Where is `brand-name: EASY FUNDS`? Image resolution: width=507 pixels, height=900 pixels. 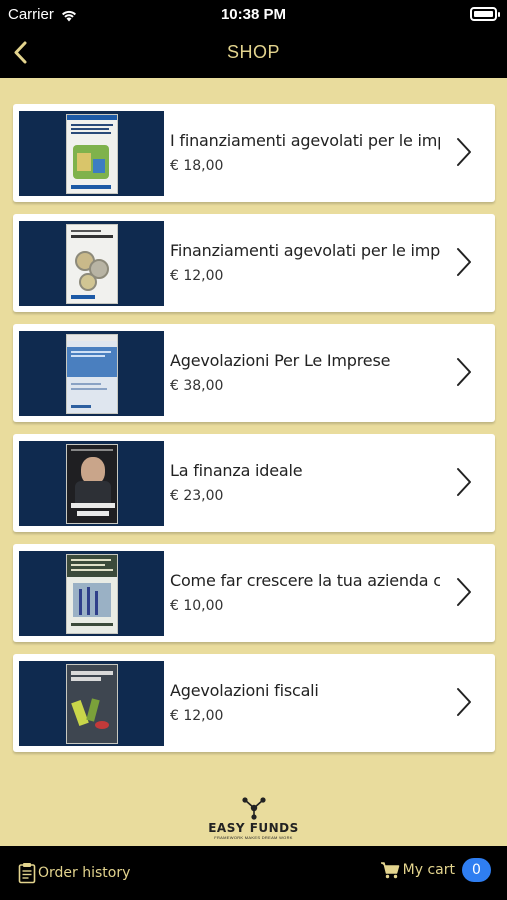
brand-name: EASY FUNDS is located at coordinates (253, 828).